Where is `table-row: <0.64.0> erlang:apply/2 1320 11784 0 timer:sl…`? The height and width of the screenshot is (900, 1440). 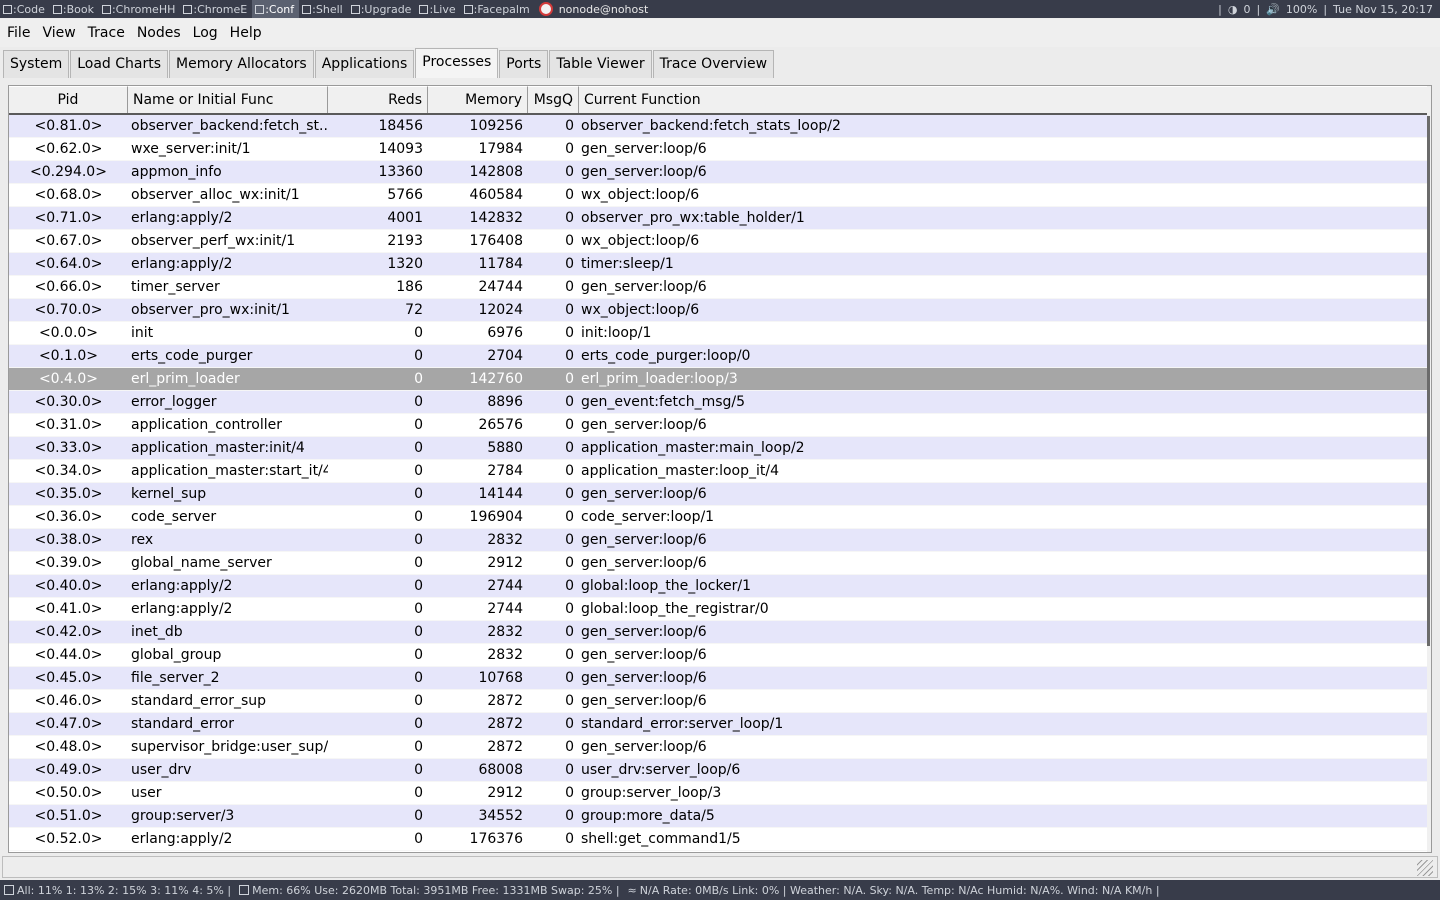 table-row: <0.64.0> erlang:apply/2 1320 11784 0 timer:sl… is located at coordinates (720, 264).